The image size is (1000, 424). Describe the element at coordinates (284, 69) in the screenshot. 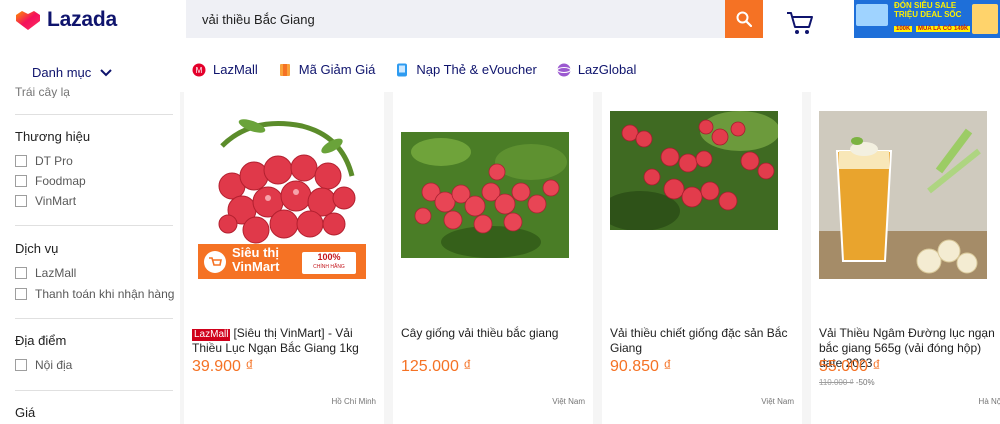

I see `voucher-icon` at that location.